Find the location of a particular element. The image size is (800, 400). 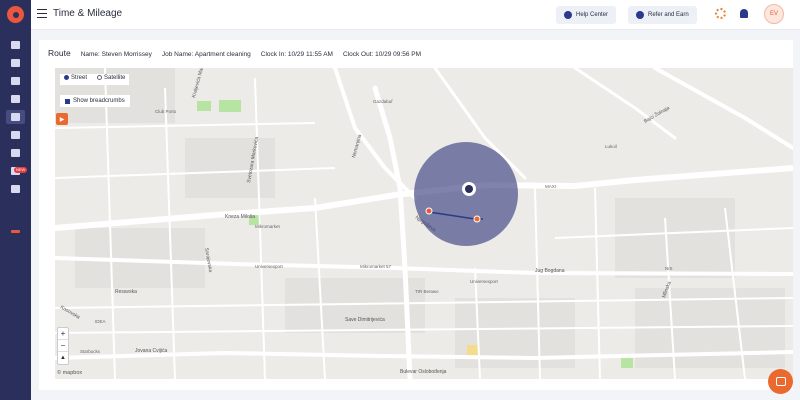

settings-icon is located at coordinates (15, 189).